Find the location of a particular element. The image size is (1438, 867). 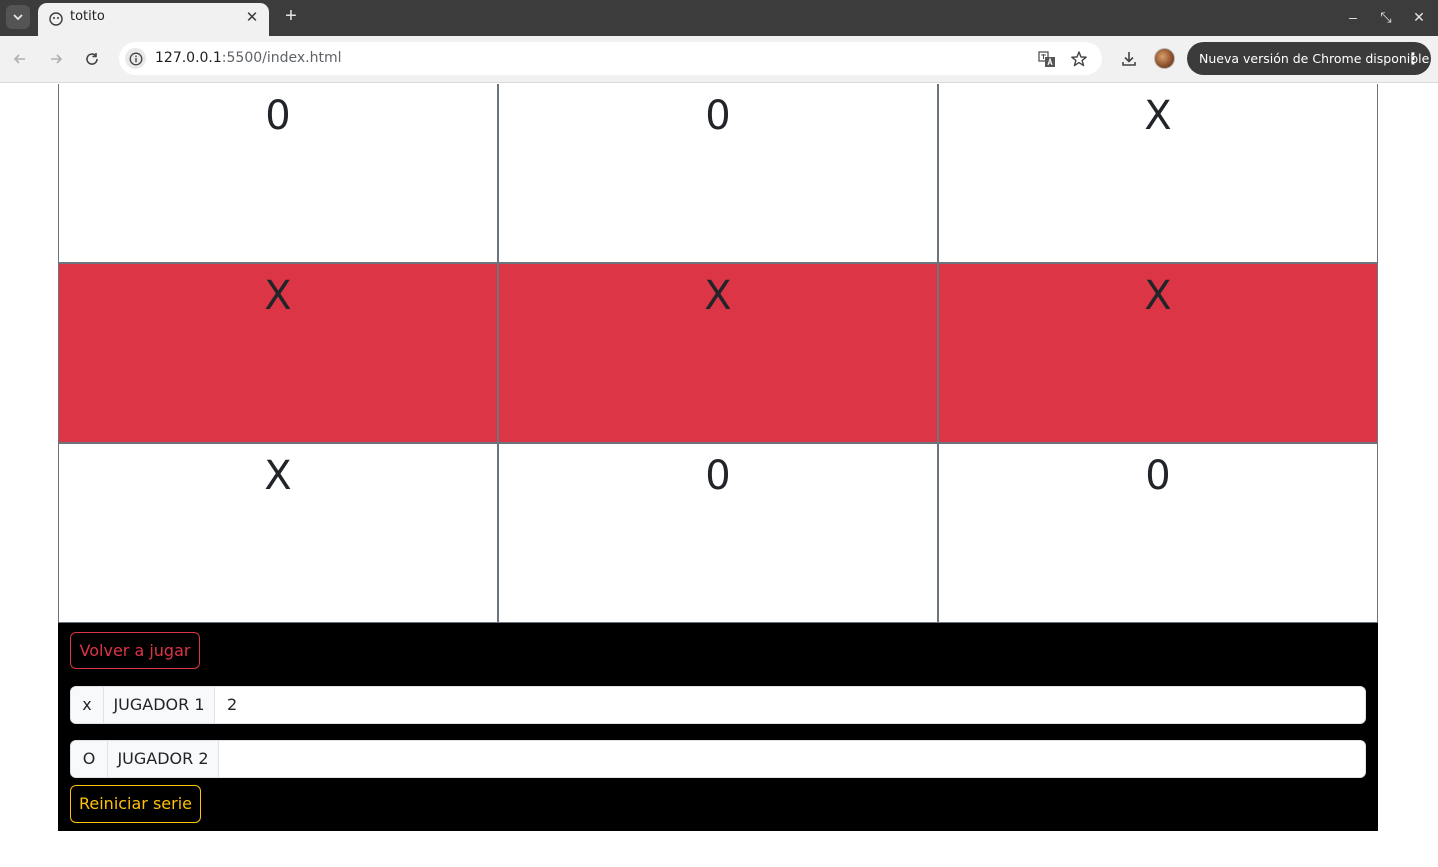

translate-icon is located at coordinates (1046, 59).